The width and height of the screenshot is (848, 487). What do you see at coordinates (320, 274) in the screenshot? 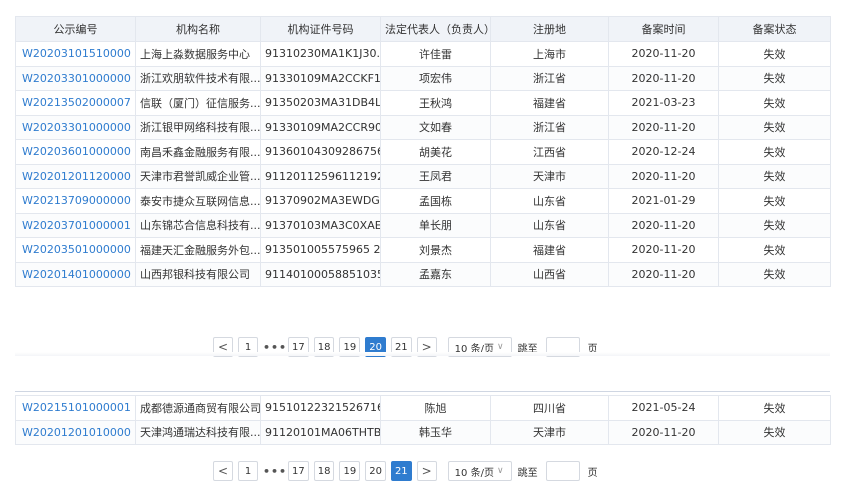
I see `cert-no-cell: 911401000588510351` at bounding box center [320, 274].